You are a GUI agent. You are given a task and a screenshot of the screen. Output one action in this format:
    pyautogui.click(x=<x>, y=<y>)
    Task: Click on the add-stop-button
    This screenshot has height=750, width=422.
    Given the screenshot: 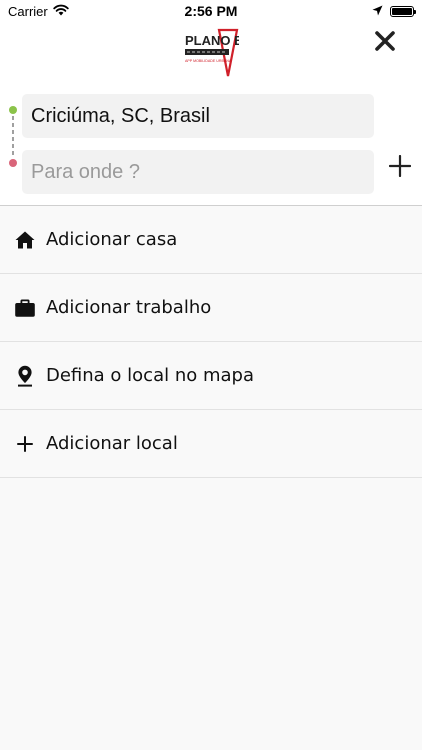 What is the action you would take?
    pyautogui.click(x=400, y=166)
    